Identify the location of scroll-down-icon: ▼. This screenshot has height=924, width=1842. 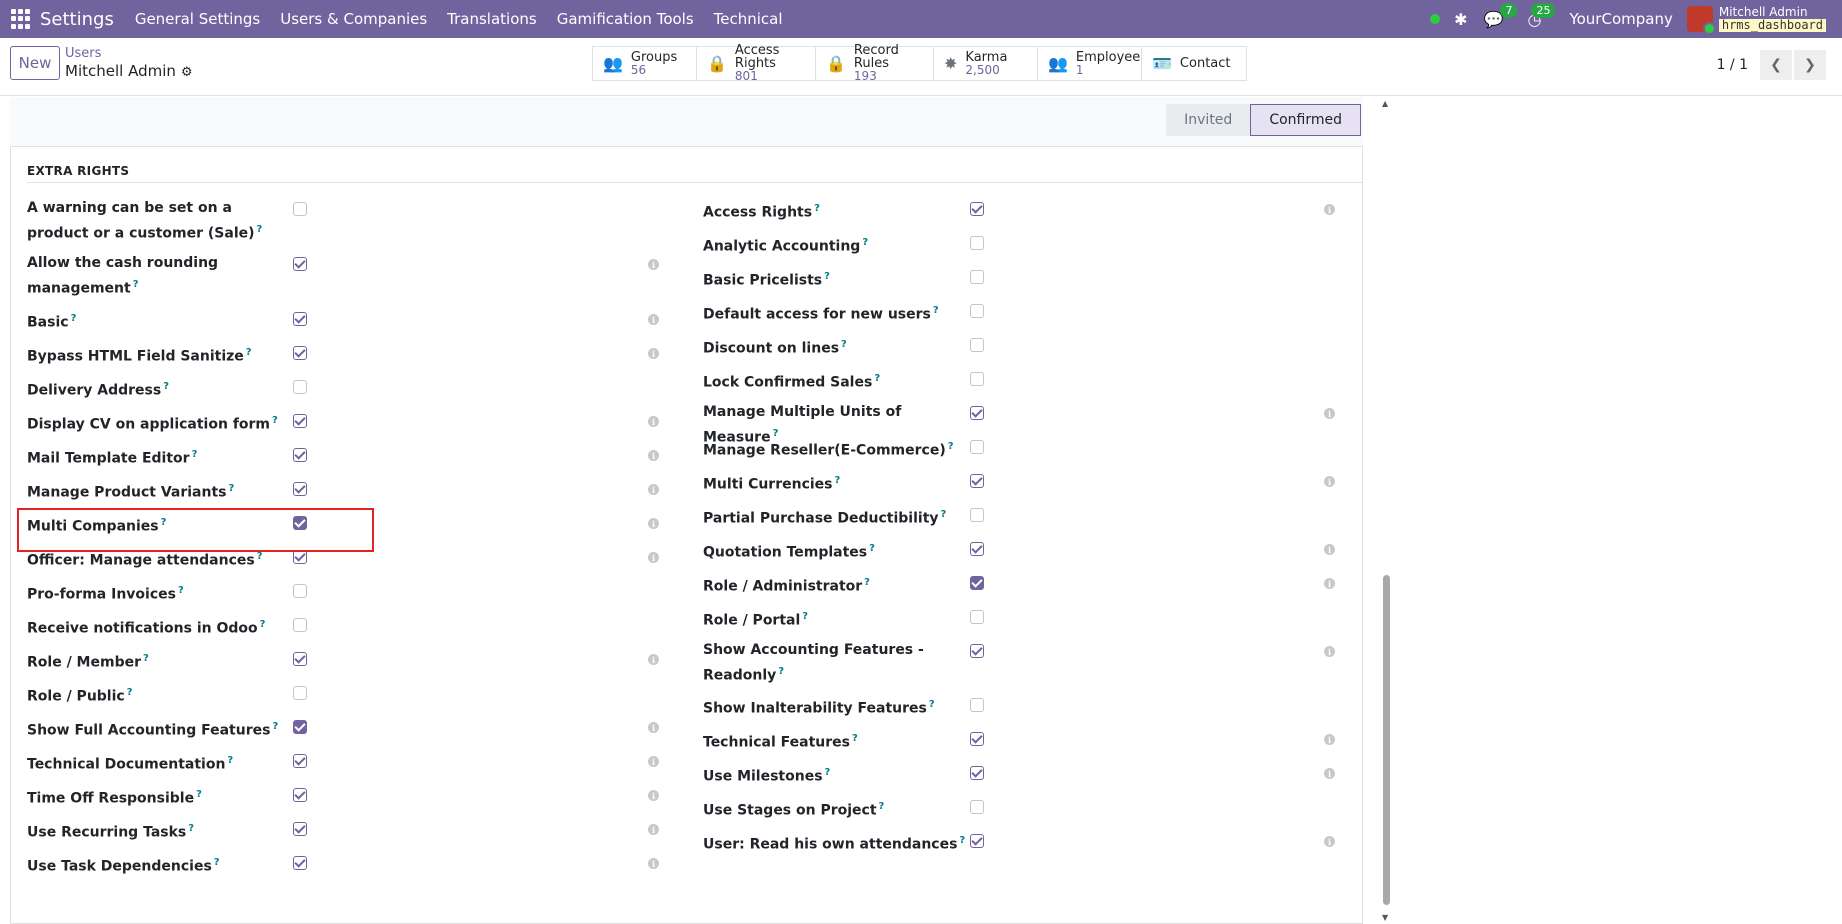
(1385, 917).